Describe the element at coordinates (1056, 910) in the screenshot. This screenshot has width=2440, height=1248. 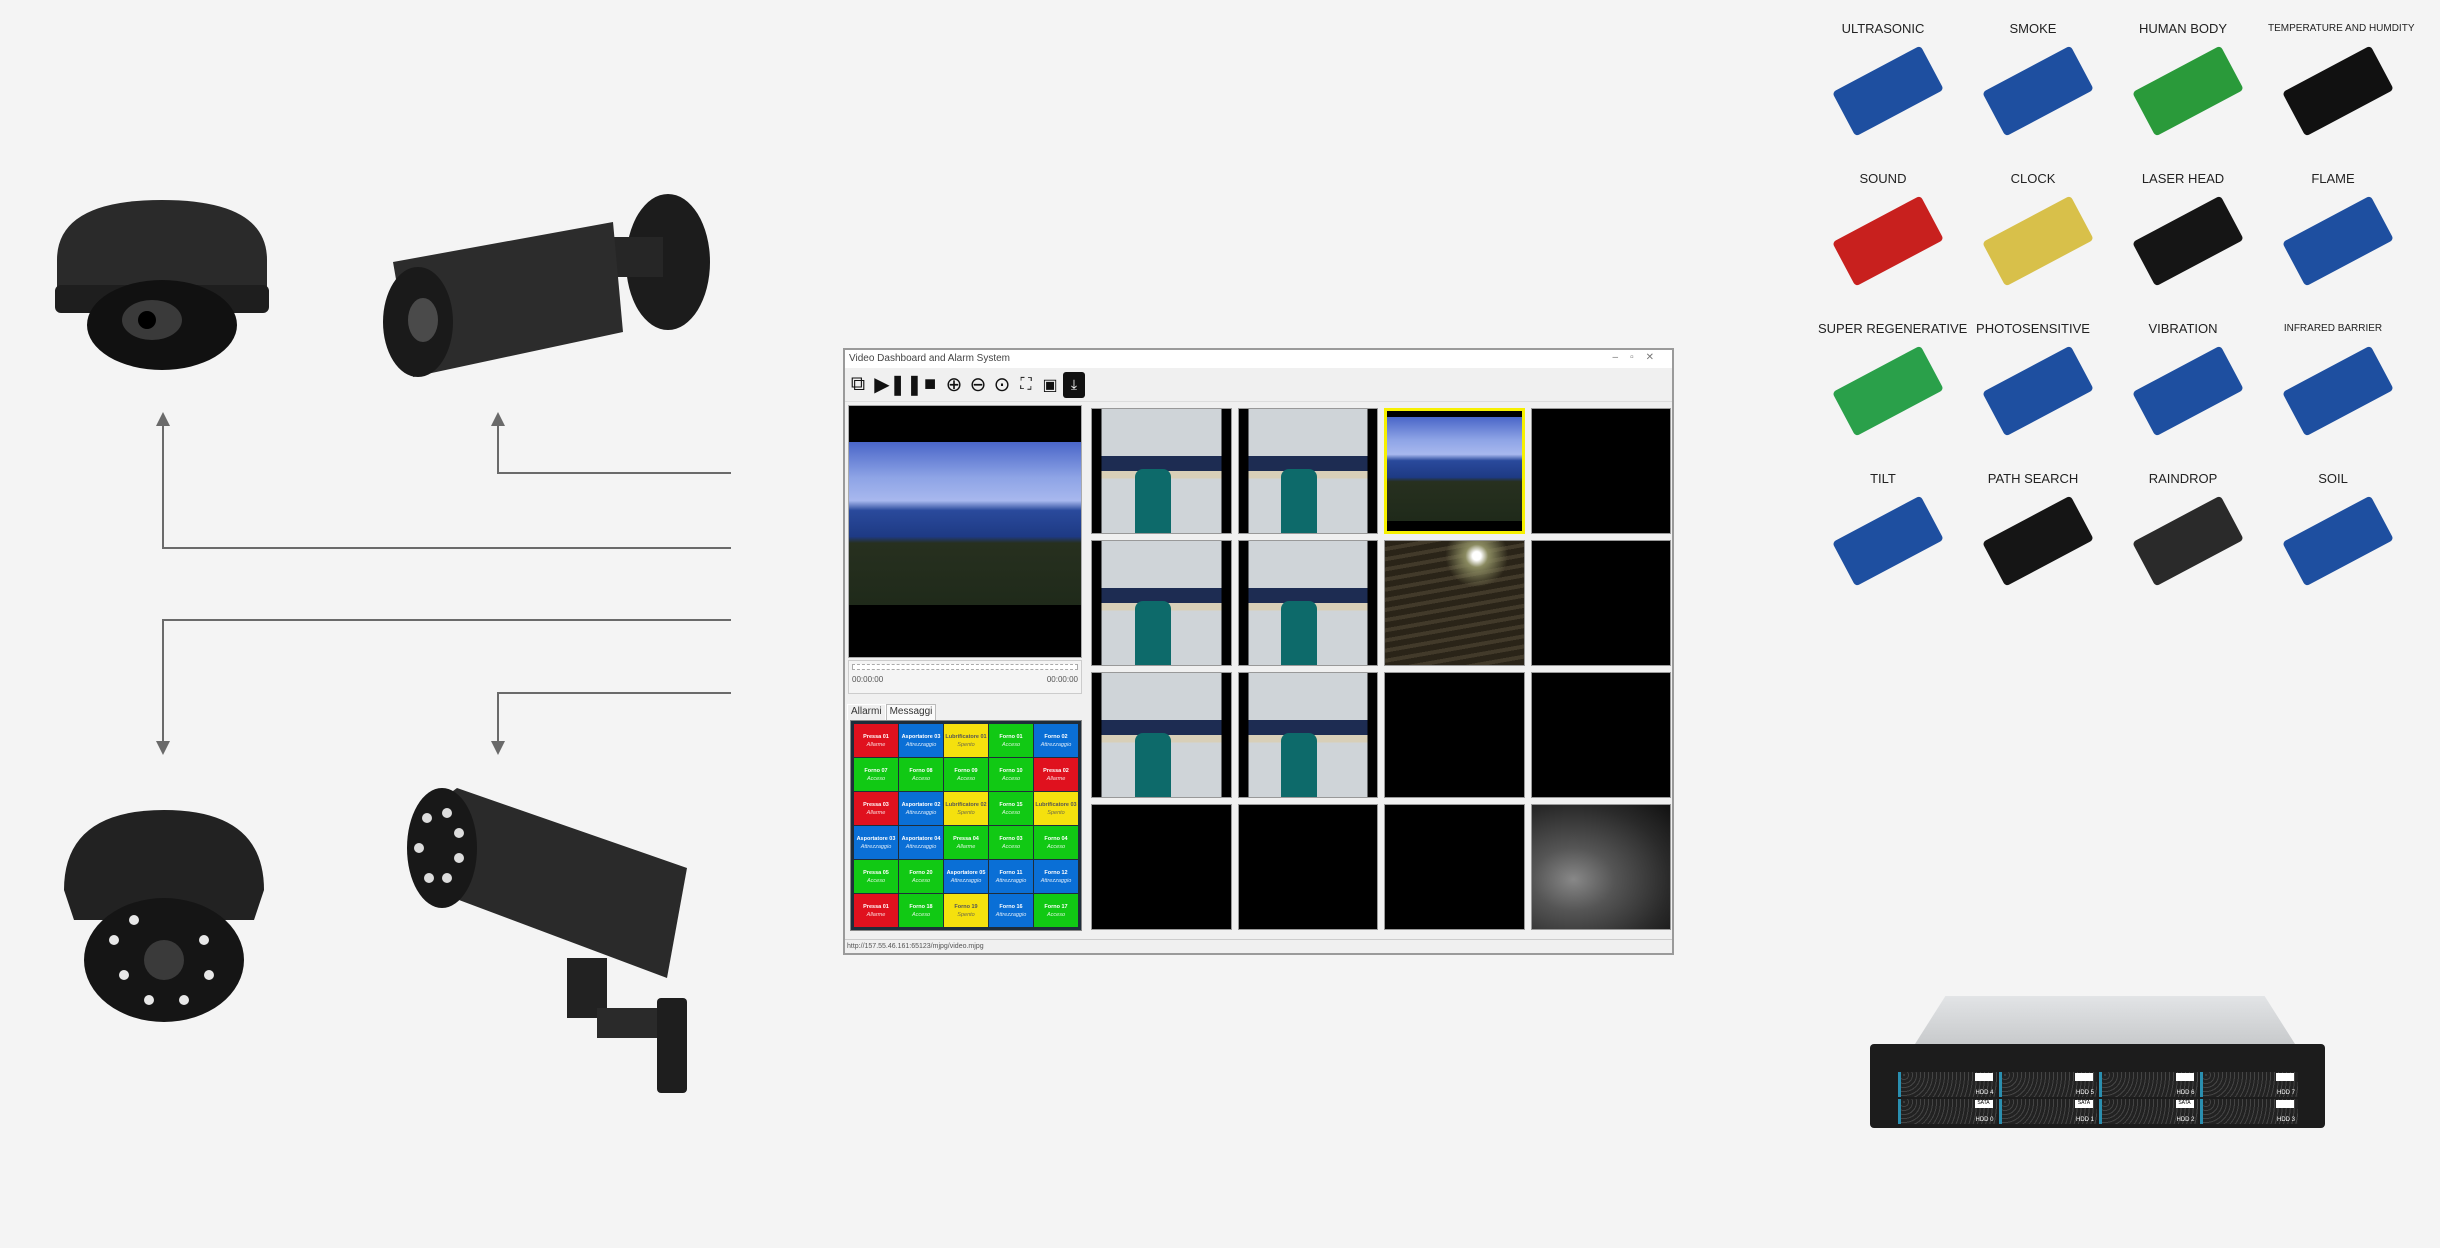
I see `alarm-cell: Forno 17 Acceso` at that location.